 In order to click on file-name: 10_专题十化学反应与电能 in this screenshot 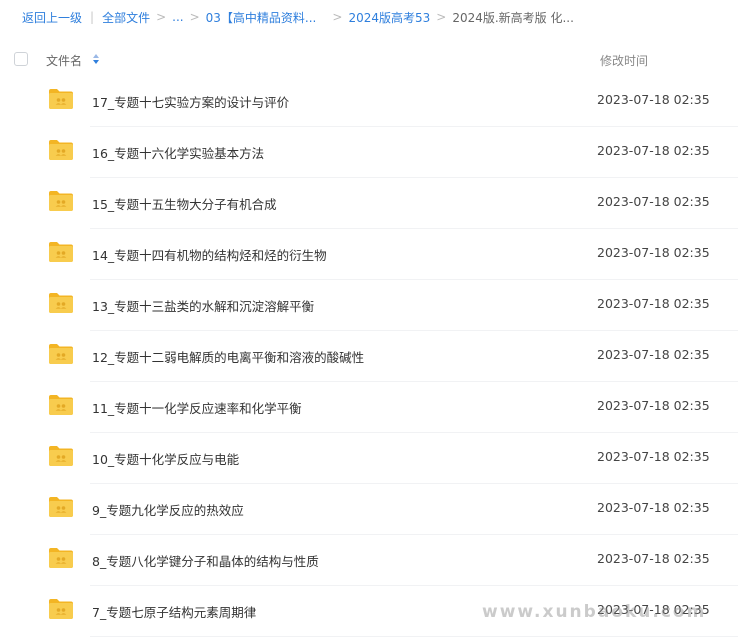, I will do `click(165, 458)`.